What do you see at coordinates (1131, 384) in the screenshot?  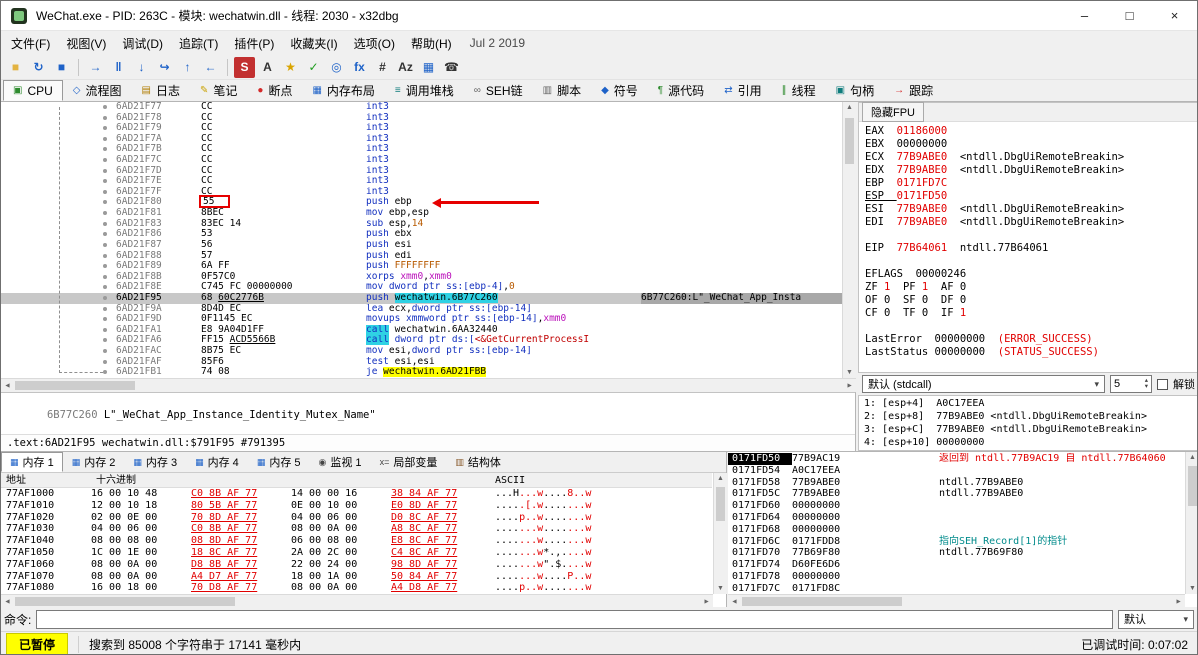 I see `argument-count-spinner: 5` at bounding box center [1131, 384].